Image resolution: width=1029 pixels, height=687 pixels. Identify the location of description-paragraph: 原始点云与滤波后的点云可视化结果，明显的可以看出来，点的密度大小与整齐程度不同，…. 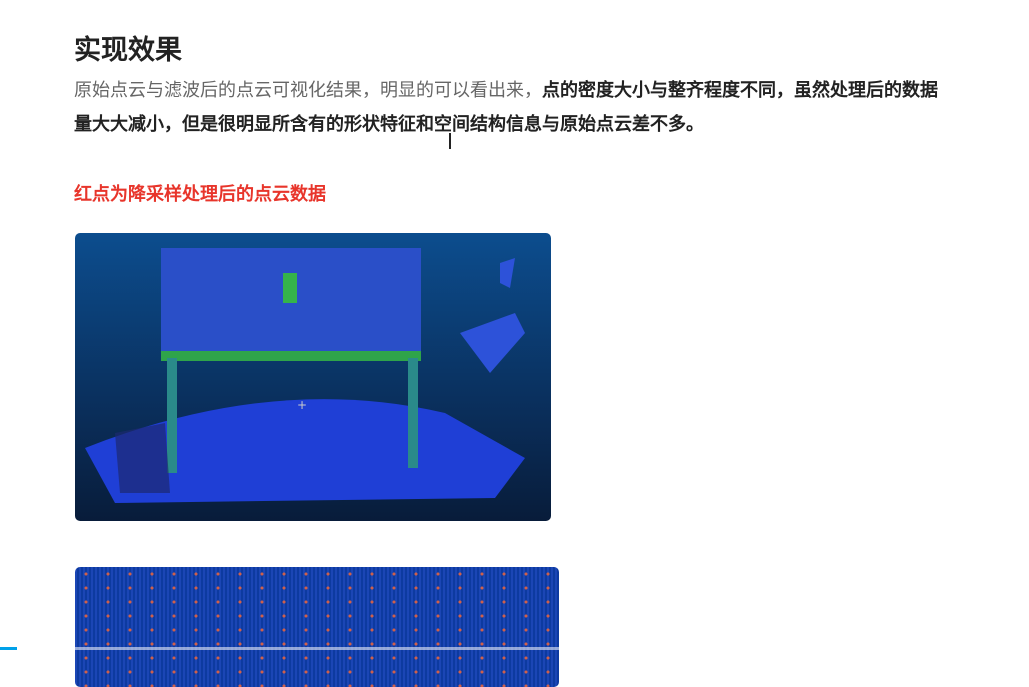
(509, 108).